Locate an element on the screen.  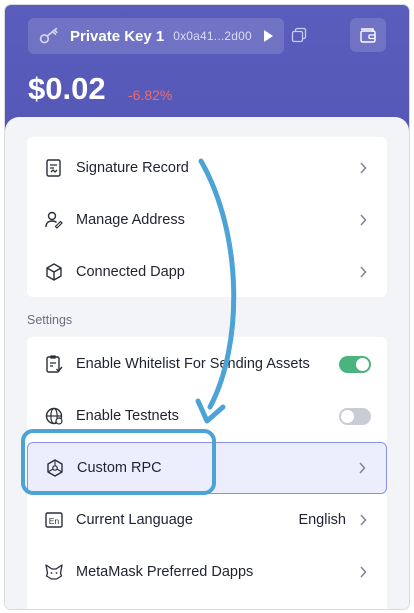
menu-item-label: Current Language is located at coordinates (134, 520).